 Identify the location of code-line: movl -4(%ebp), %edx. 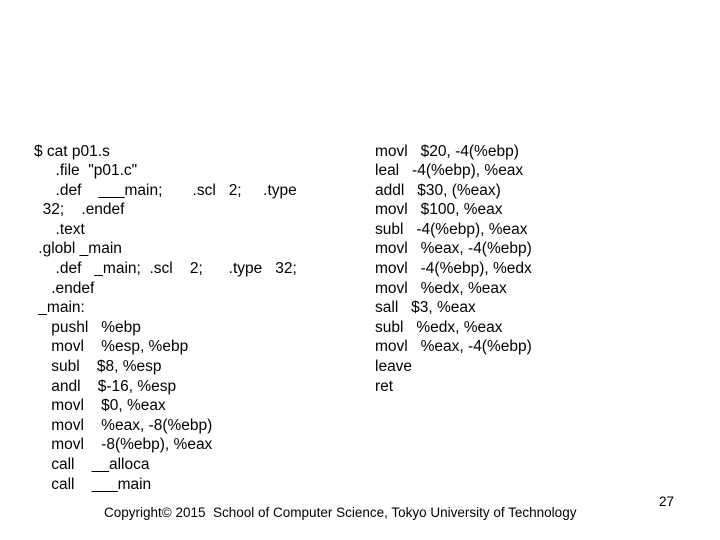
(453, 269).